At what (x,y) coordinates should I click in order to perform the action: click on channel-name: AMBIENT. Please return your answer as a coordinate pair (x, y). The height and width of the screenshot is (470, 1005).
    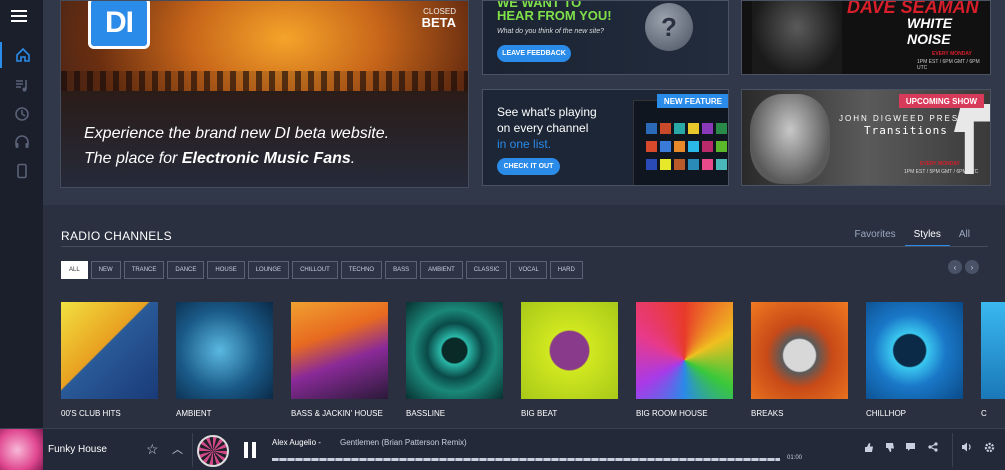
    Looking at the image, I should click on (194, 413).